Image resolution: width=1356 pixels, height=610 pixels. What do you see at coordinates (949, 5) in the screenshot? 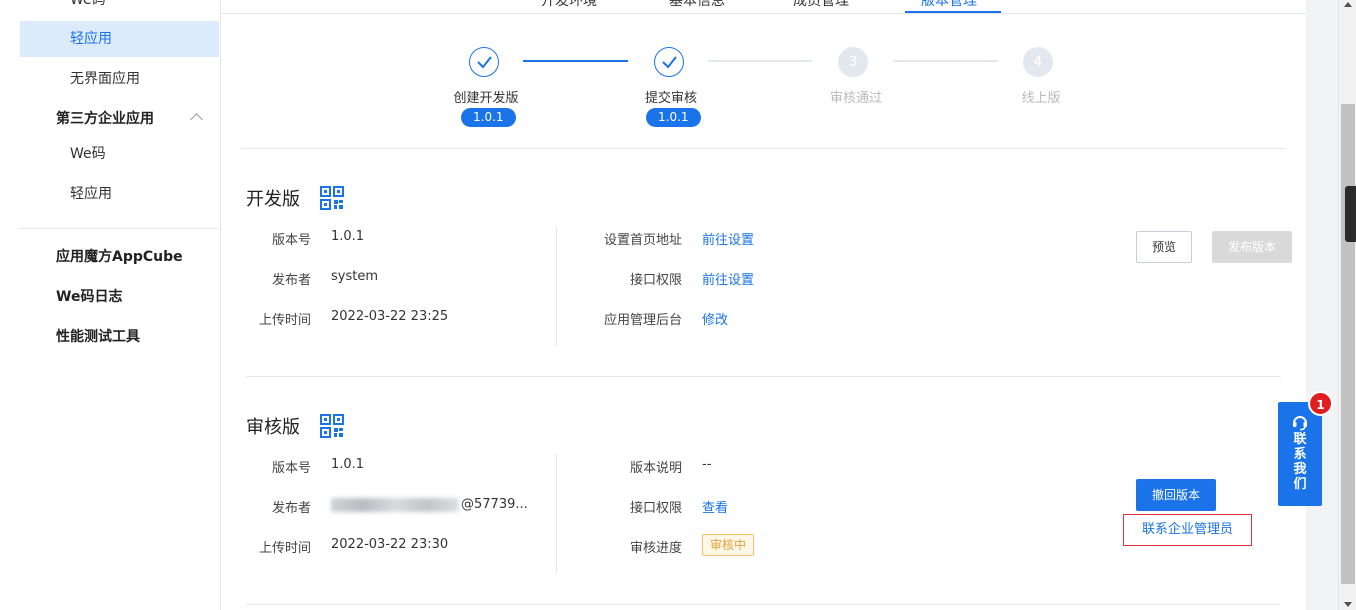
I see `tab-version-management: 版本管理` at bounding box center [949, 5].